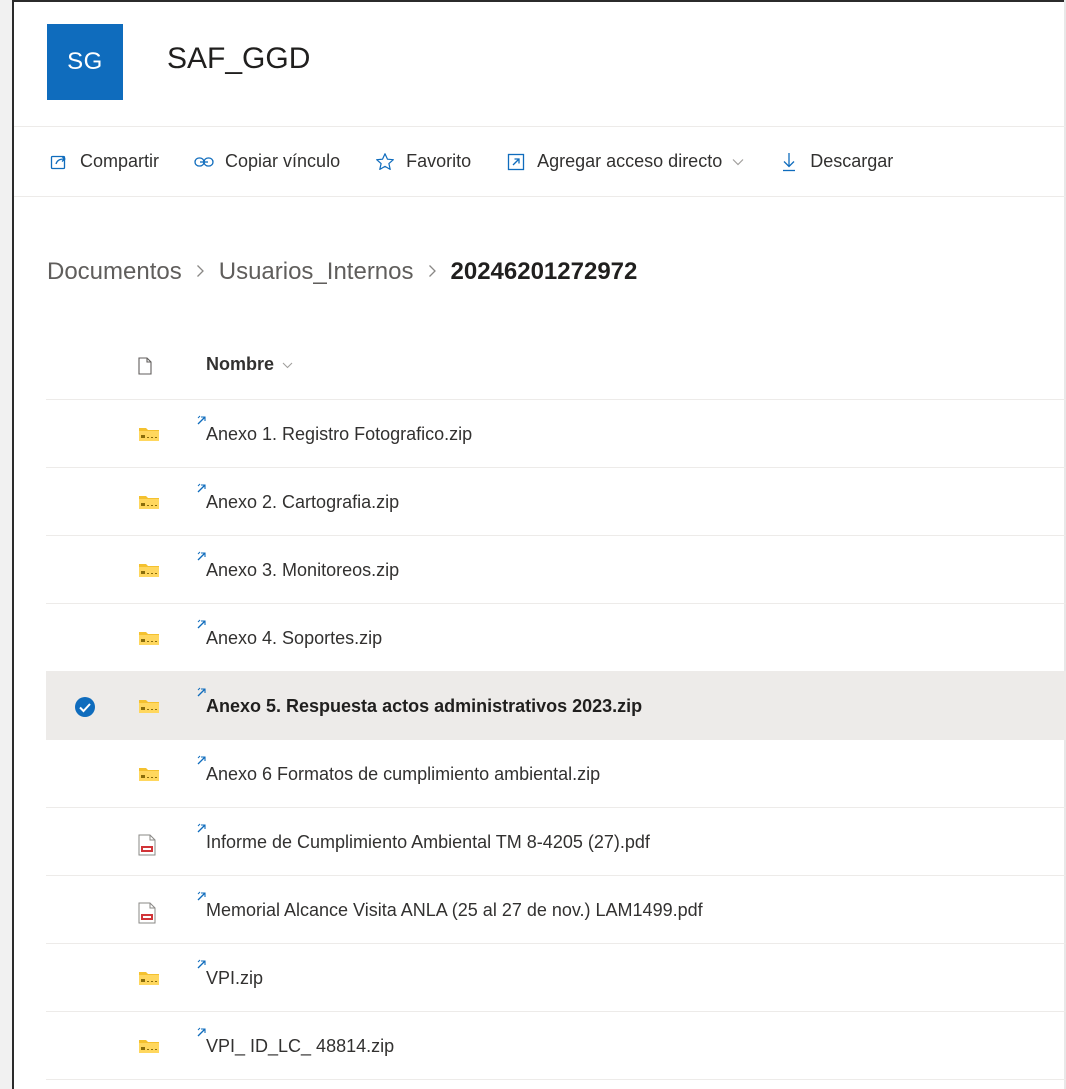  I want to click on link-icon, so click(204, 162).